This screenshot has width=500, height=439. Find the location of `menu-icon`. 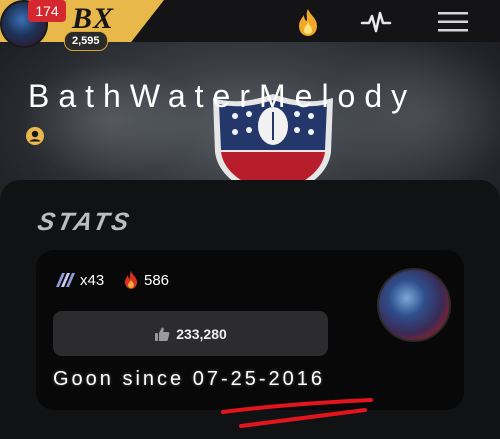

menu-icon is located at coordinates (453, 22).